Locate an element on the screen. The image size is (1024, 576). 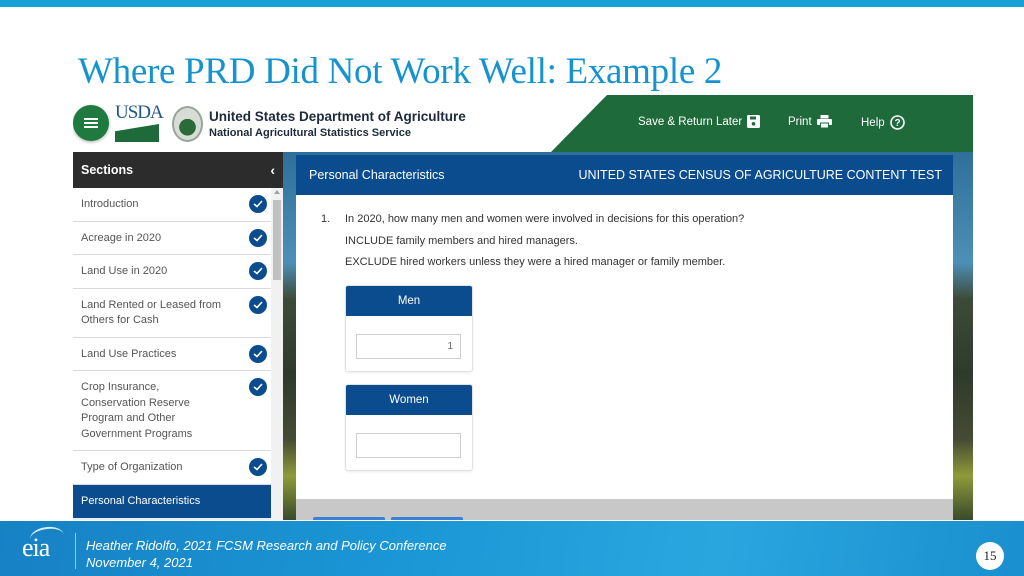
sidebar-item-label: Personal Characteristics is located at coordinates (141, 500).